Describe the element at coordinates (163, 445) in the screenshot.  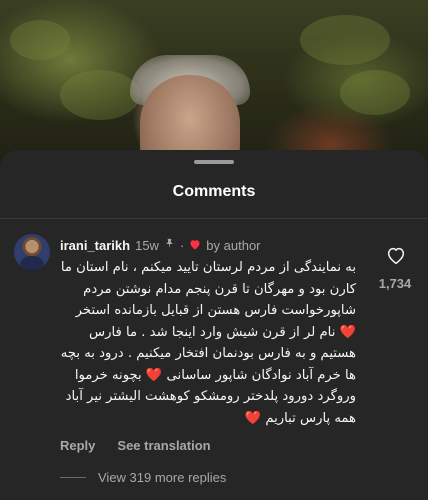
I see `see-translation-button: See translation` at that location.